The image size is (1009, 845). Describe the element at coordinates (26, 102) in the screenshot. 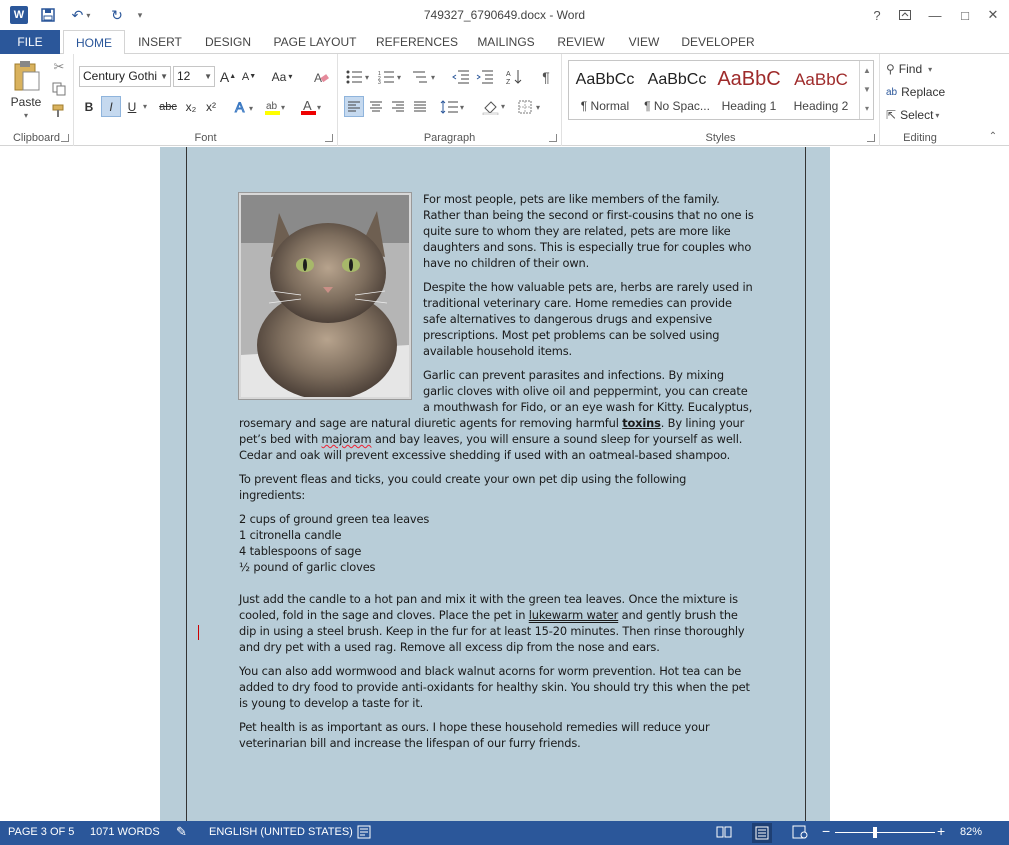

I see `paste-button: Paste` at that location.